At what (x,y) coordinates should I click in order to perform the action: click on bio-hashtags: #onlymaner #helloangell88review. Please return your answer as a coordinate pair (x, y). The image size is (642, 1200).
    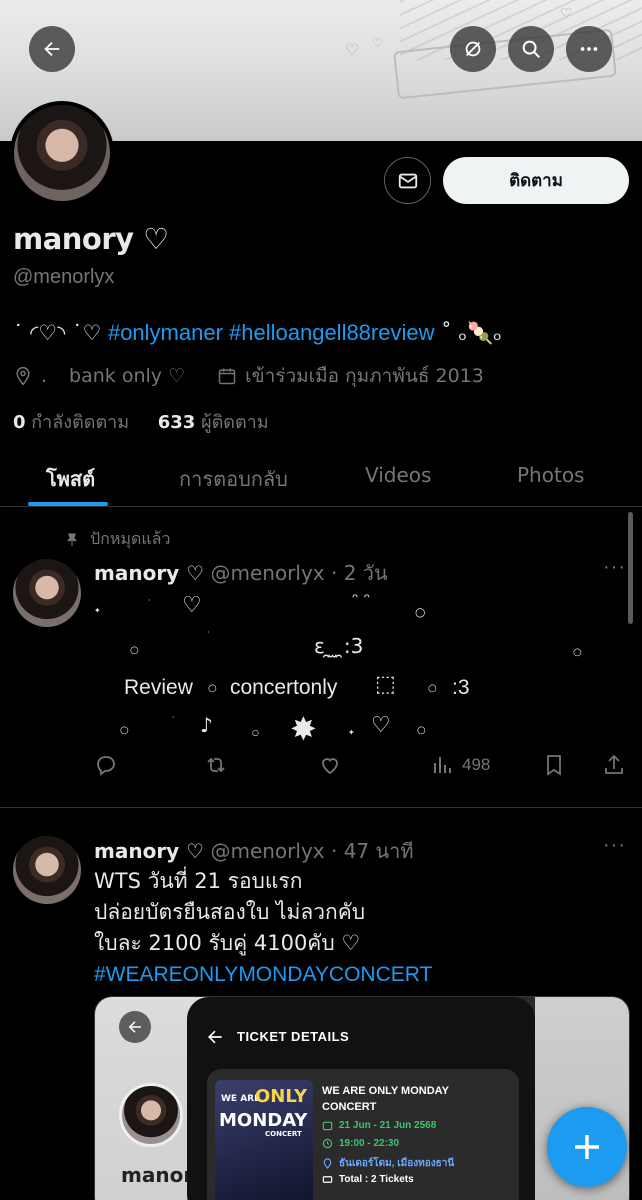
    Looking at the image, I should click on (271, 332).